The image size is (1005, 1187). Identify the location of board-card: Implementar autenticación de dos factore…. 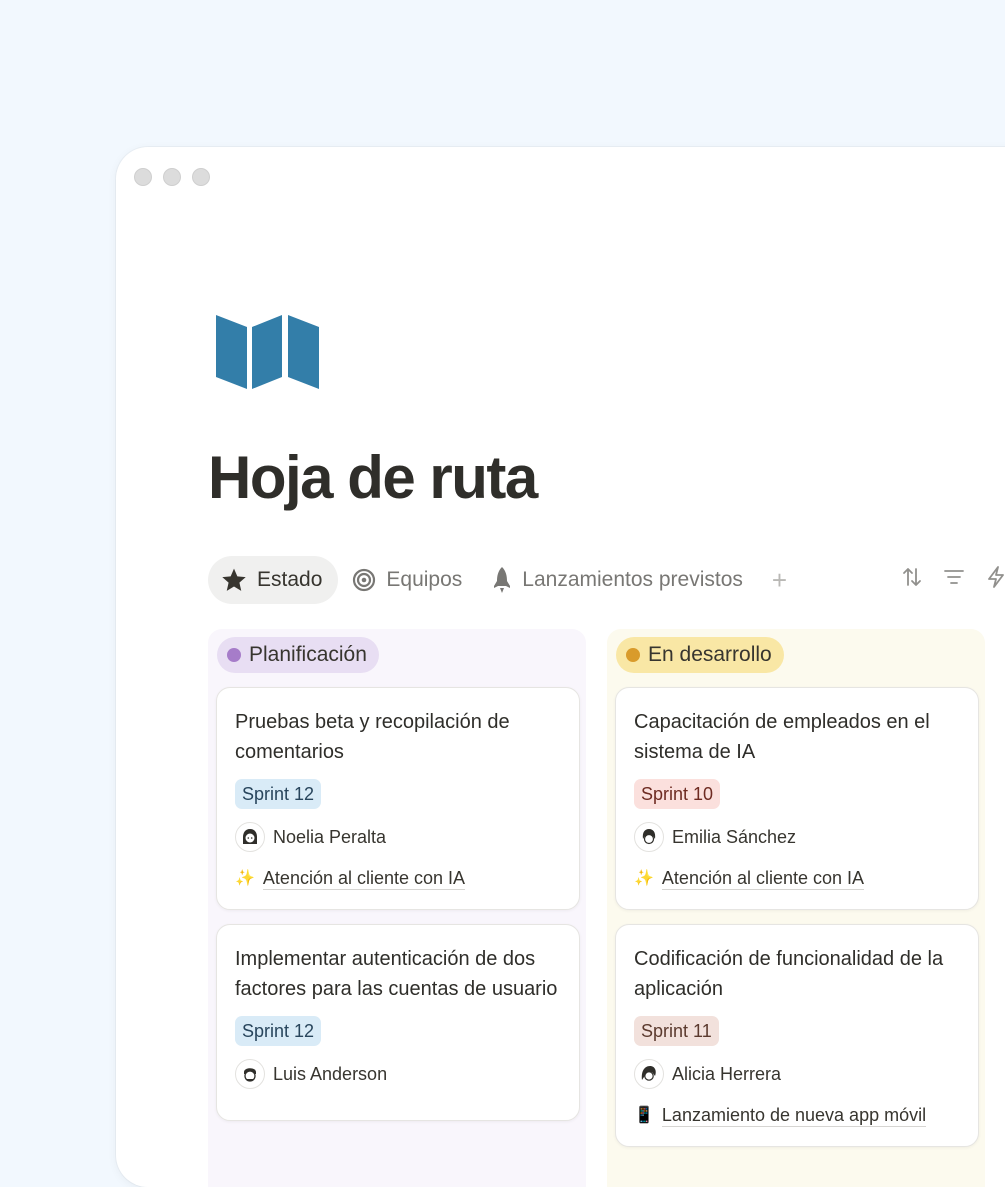
(398, 1022).